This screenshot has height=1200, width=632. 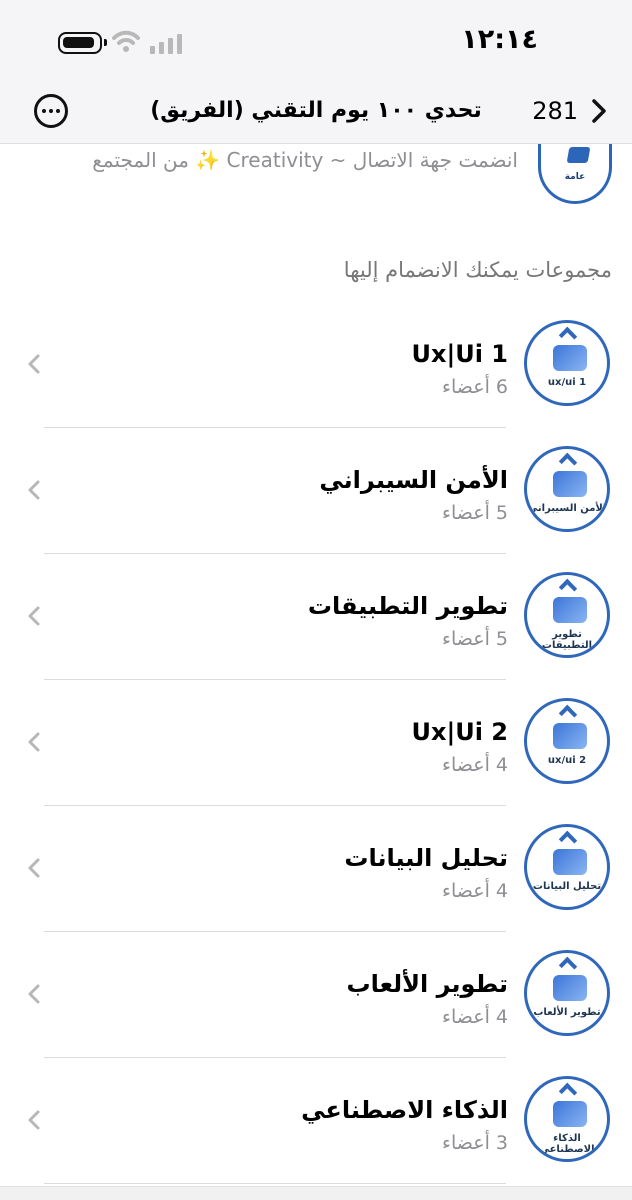 I want to click on group-name: Ux|Ui 1, so click(x=459, y=354).